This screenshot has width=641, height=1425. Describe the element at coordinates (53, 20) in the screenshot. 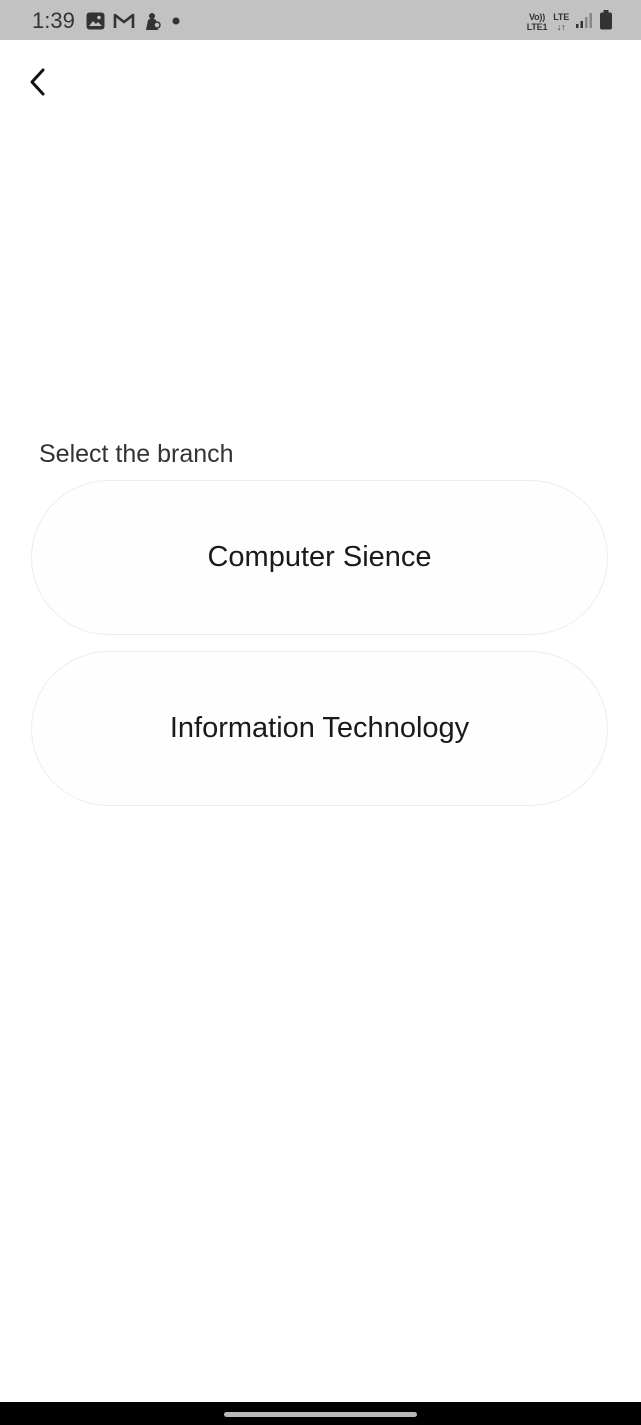

I see `status-time: 1:39` at that location.